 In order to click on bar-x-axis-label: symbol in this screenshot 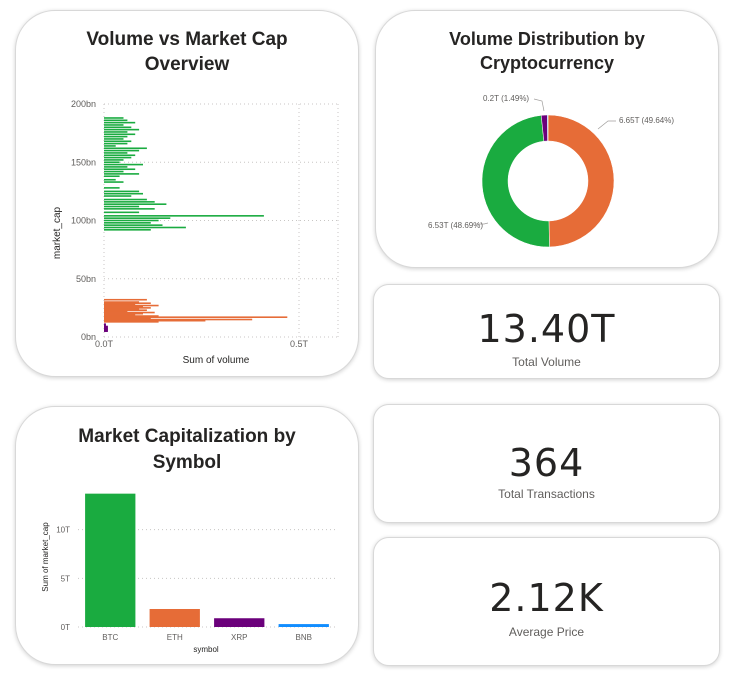, I will do `click(206, 649)`.